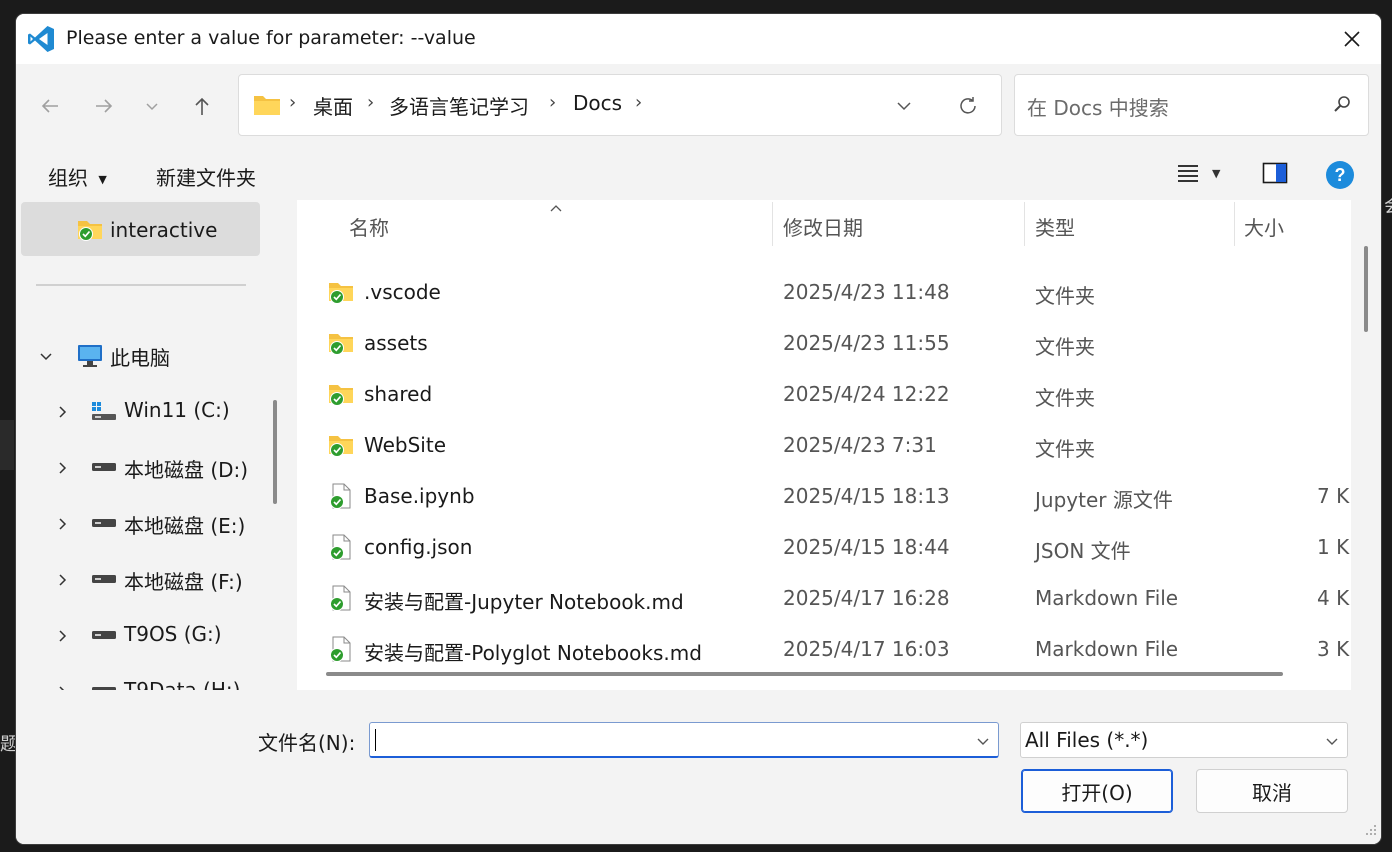 This screenshot has width=1392, height=852. I want to click on sidebar-item-drive-d: 本地磁盘 (D:), so click(141, 468).